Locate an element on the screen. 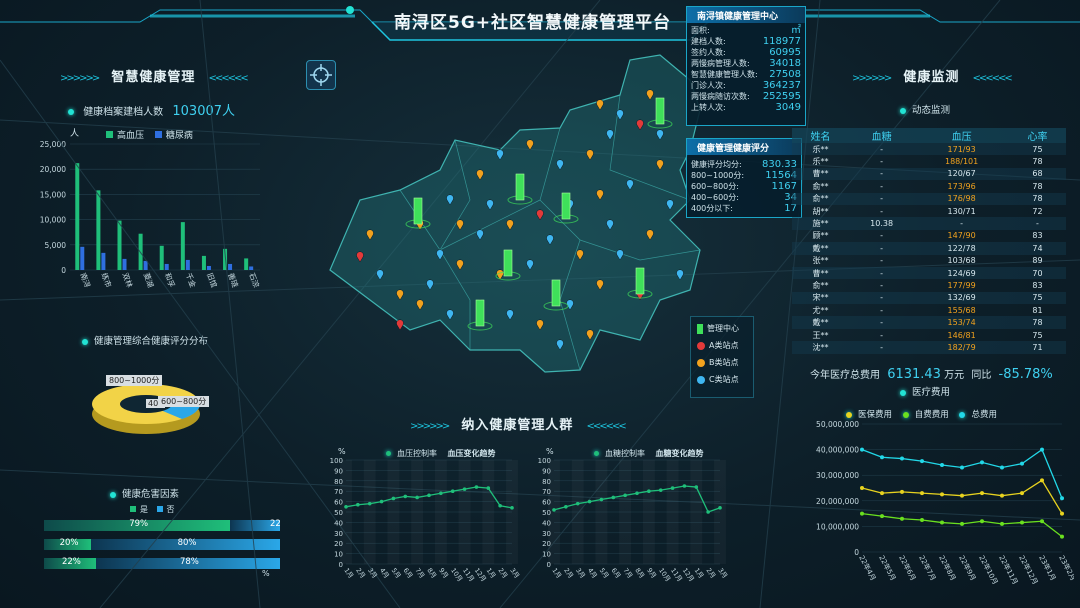 The image size is (1080, 608). table-row: 乐** - 171/93 75 is located at coordinates (929, 149).